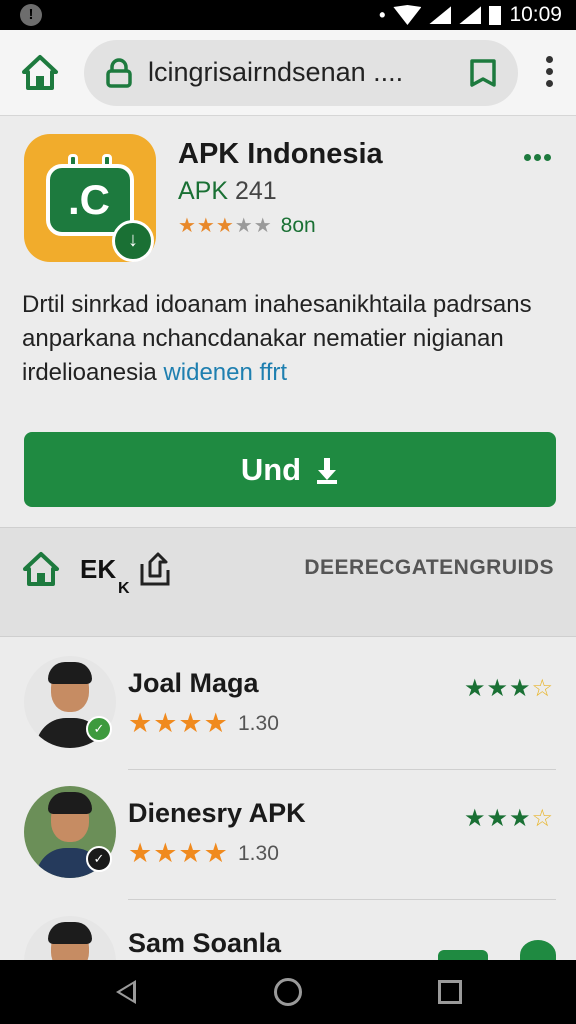  What do you see at coordinates (225, 226) in the screenshot?
I see `rating-stars: ★★★★★` at bounding box center [225, 226].